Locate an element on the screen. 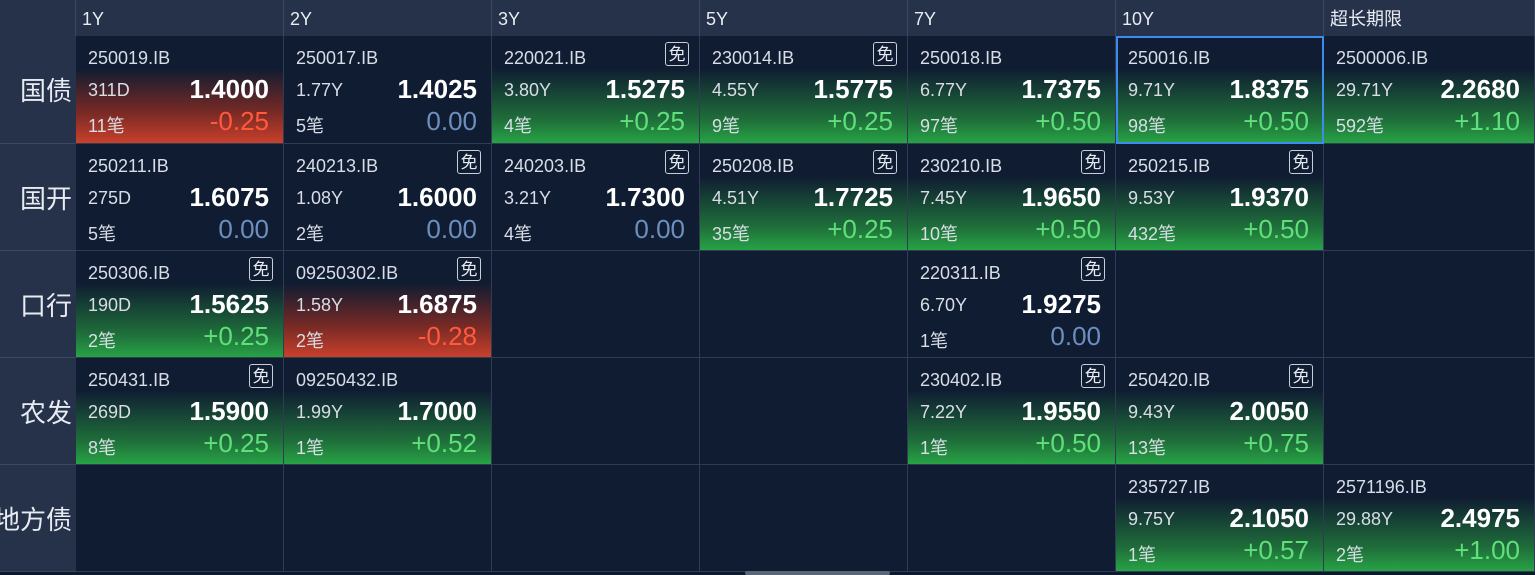 The height and width of the screenshot is (575, 1535). column-header-超长期限: 超长期限 is located at coordinates (1429, 18).